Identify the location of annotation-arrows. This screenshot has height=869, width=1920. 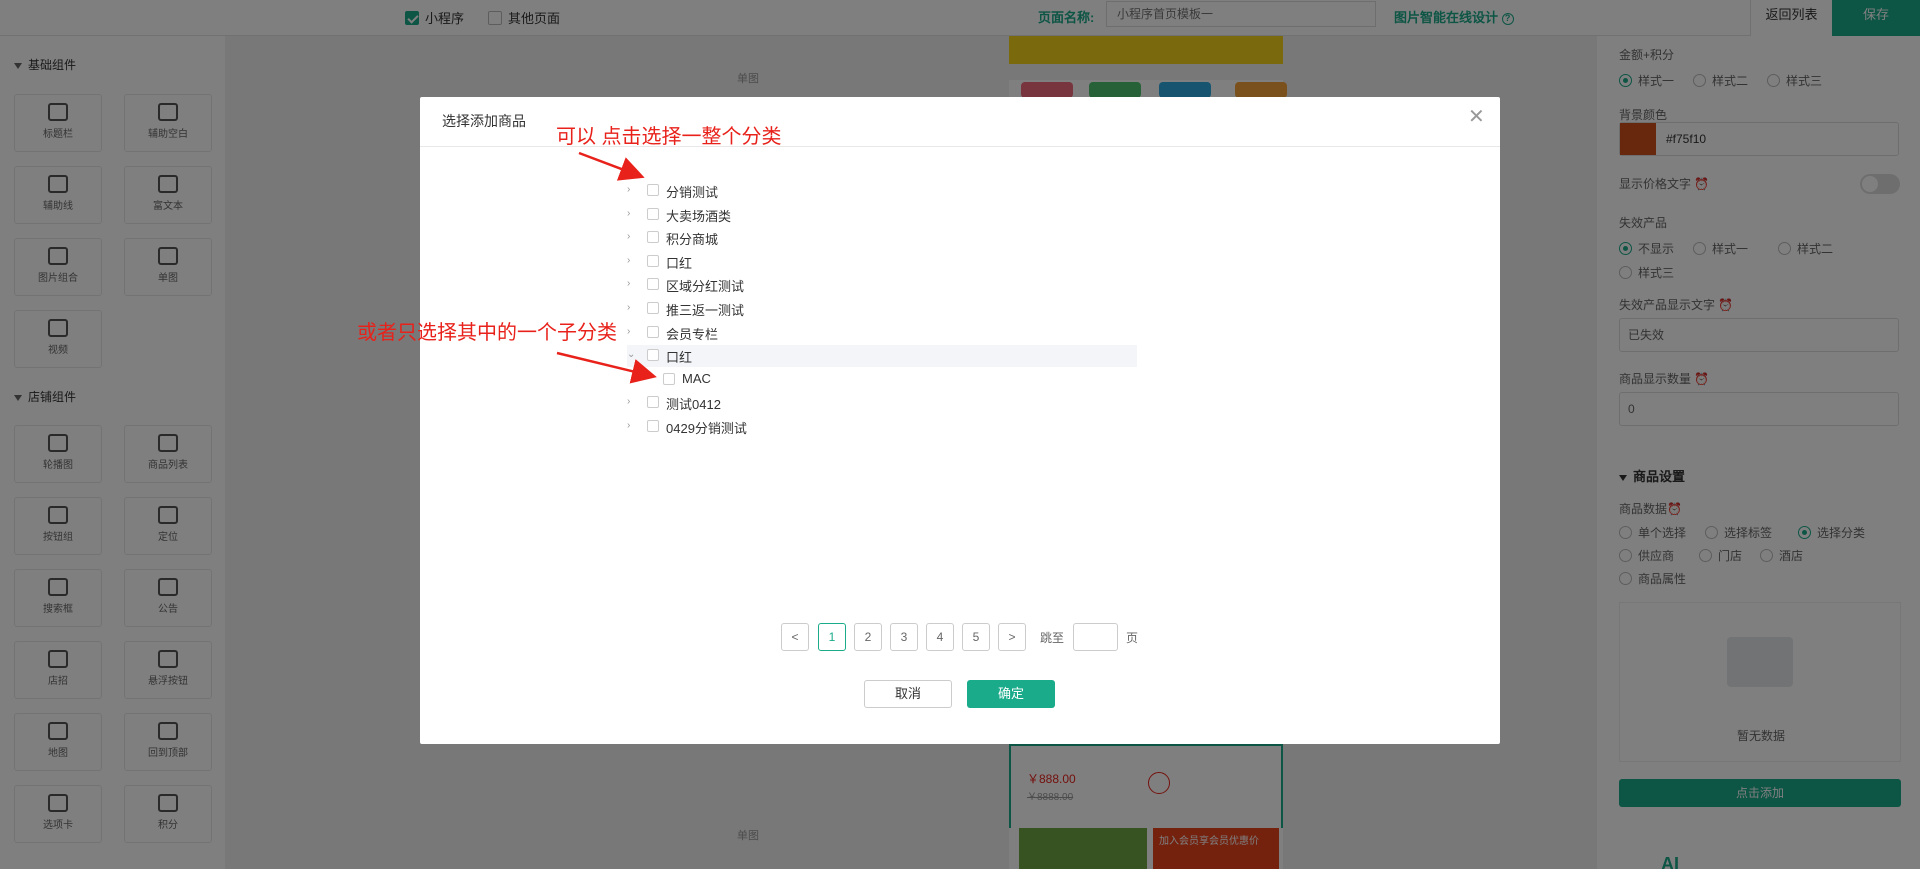
(606, 267).